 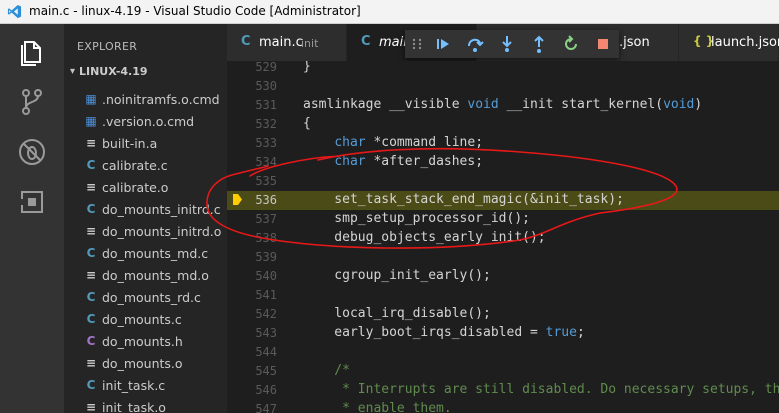 I want to click on file-name: do_mounts_md.c, so click(x=155, y=253).